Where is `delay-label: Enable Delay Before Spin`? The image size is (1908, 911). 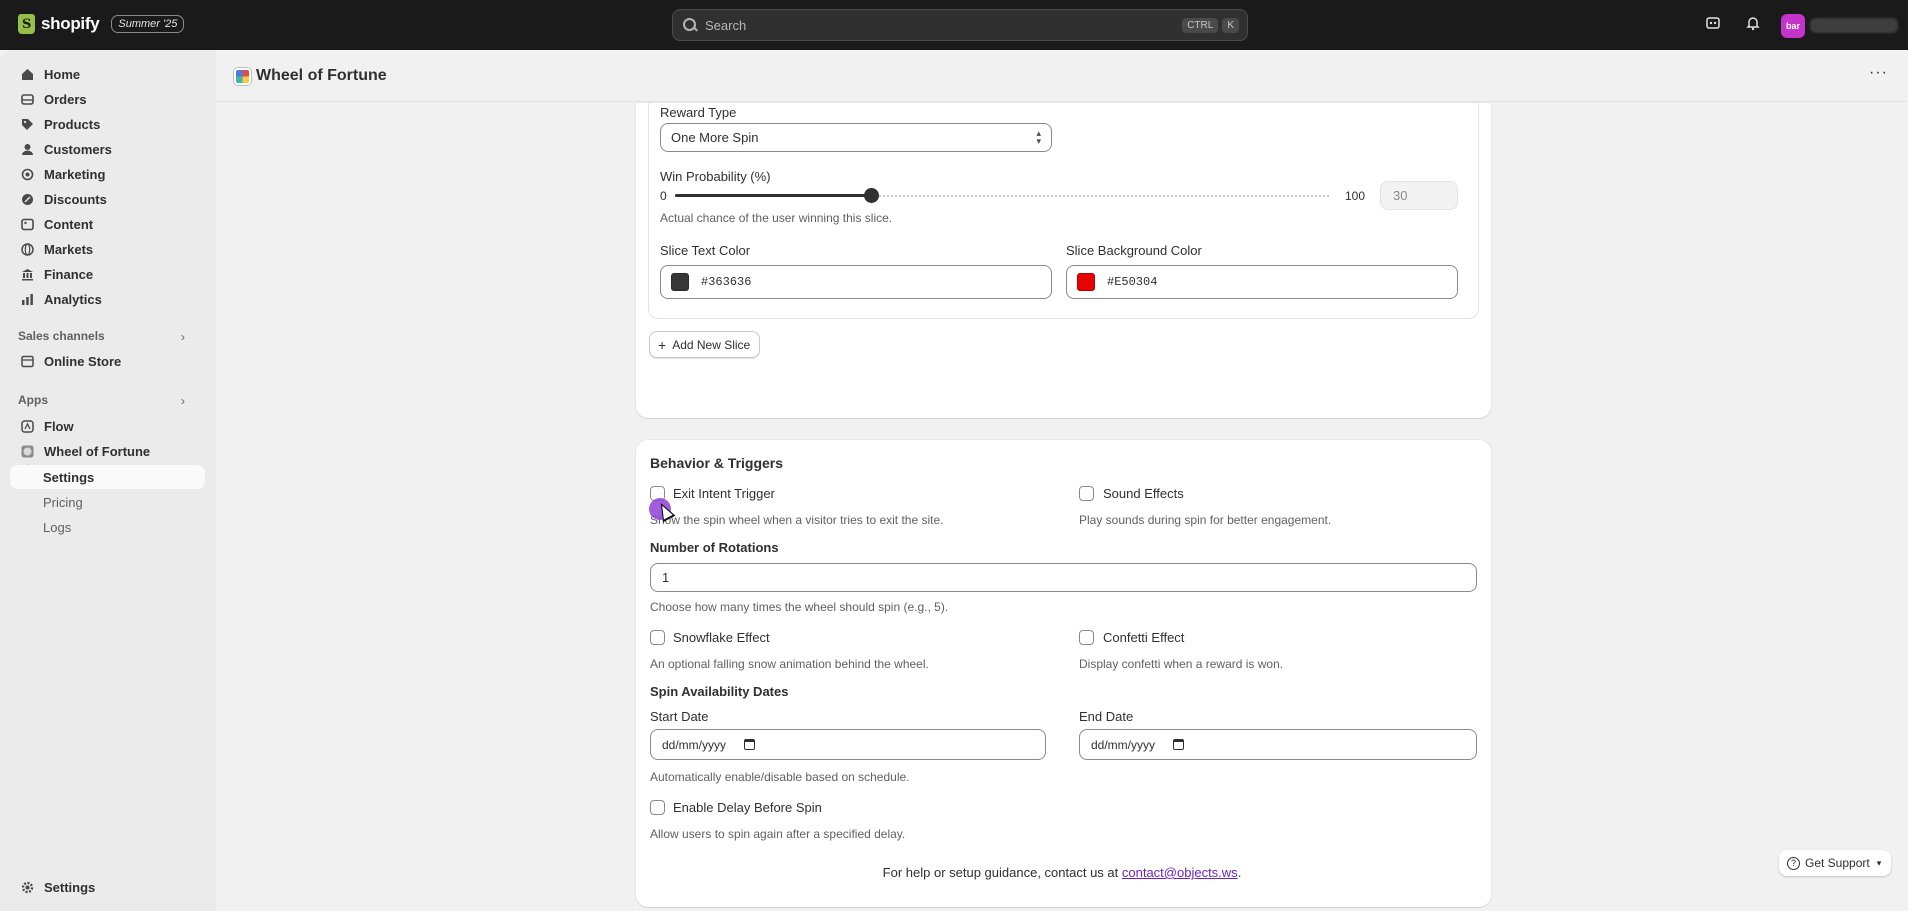
delay-label: Enable Delay Before Spin is located at coordinates (747, 807).